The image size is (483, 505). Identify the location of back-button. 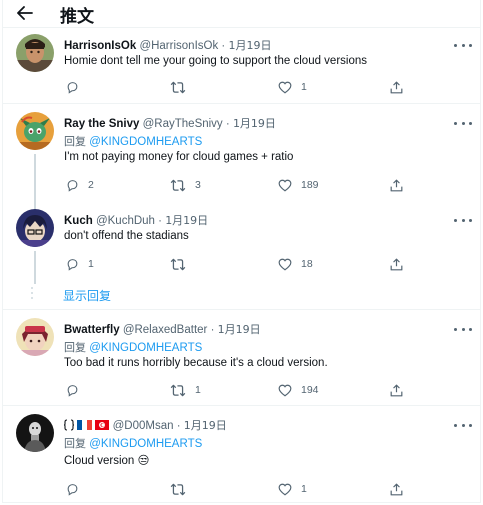
(25, 13).